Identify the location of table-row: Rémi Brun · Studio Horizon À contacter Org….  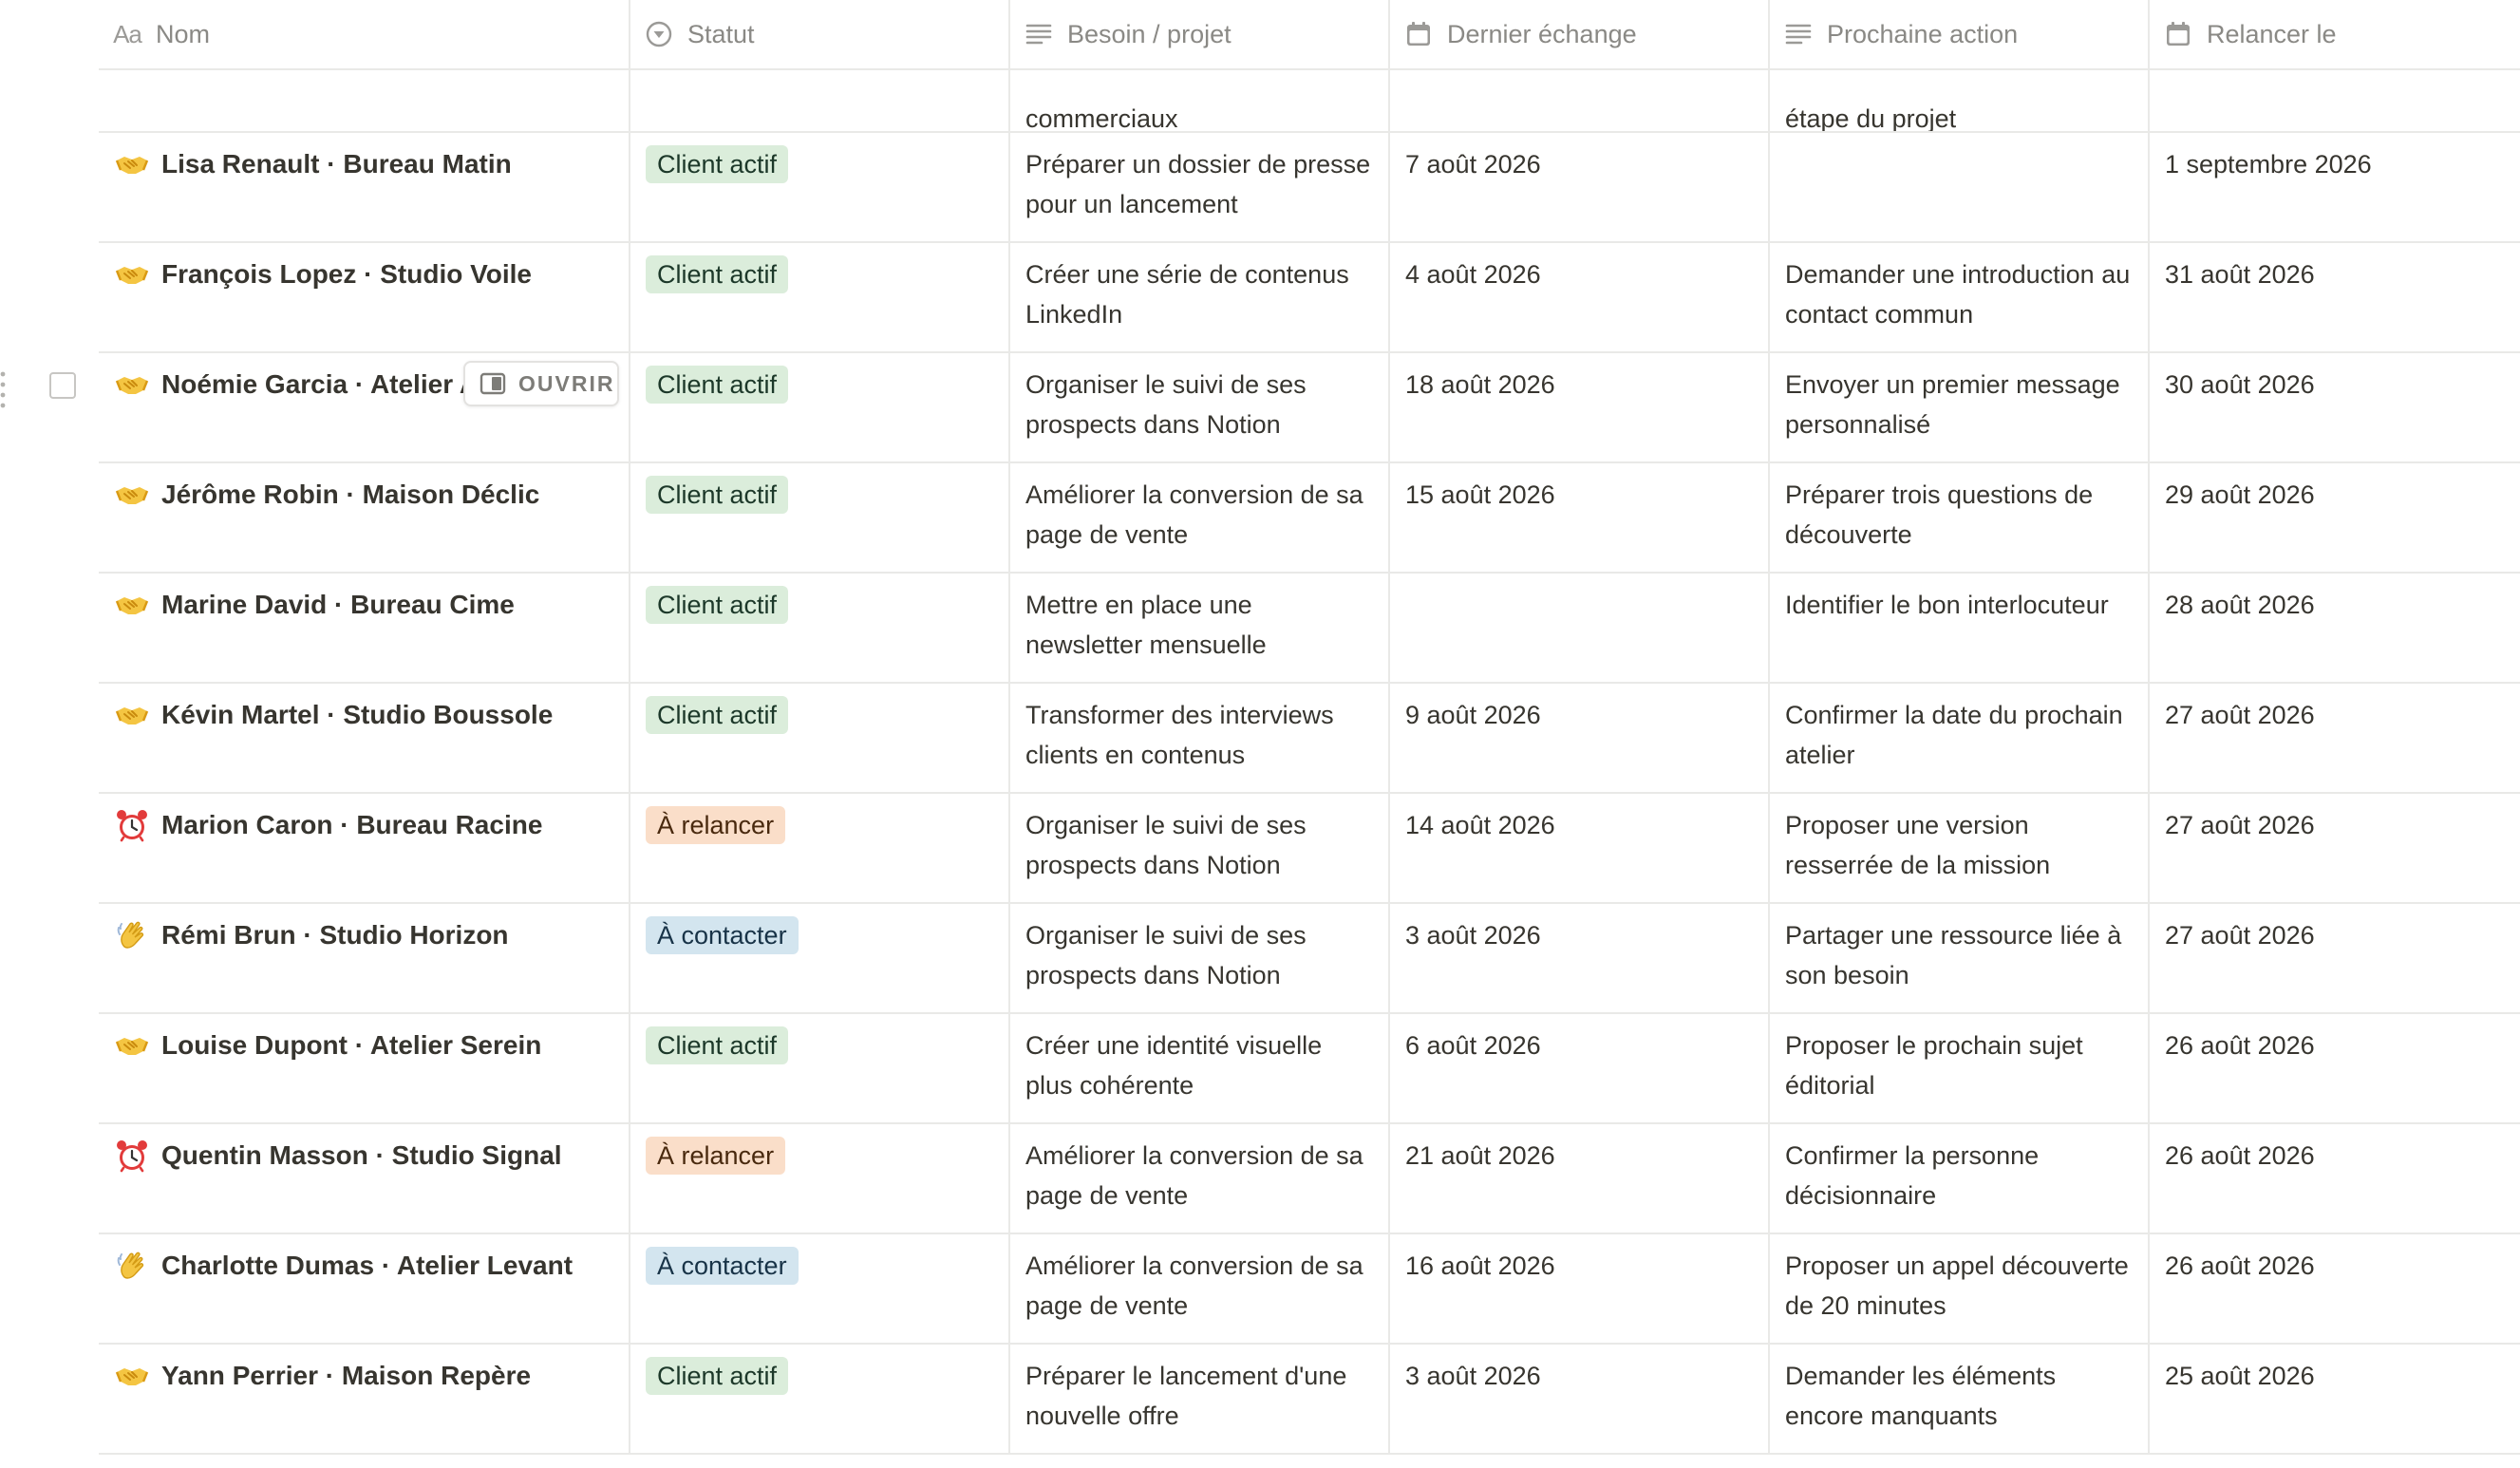
(1309, 959).